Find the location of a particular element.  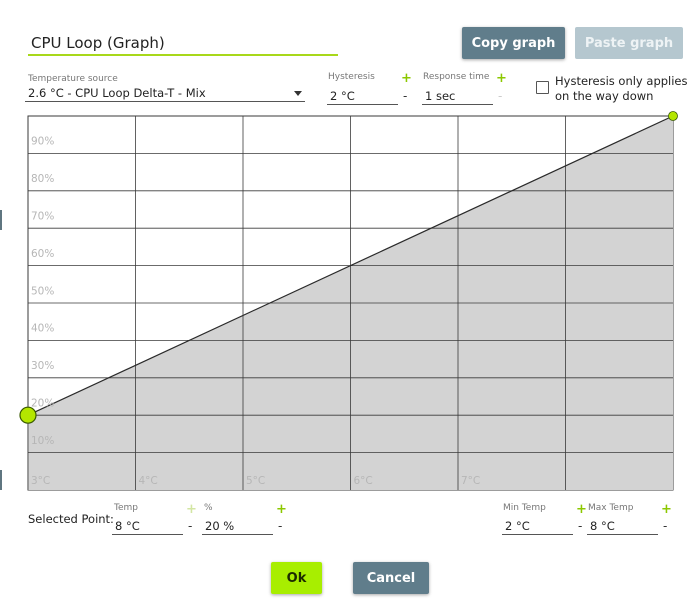

y-tick-label: 40% is located at coordinates (42, 329).